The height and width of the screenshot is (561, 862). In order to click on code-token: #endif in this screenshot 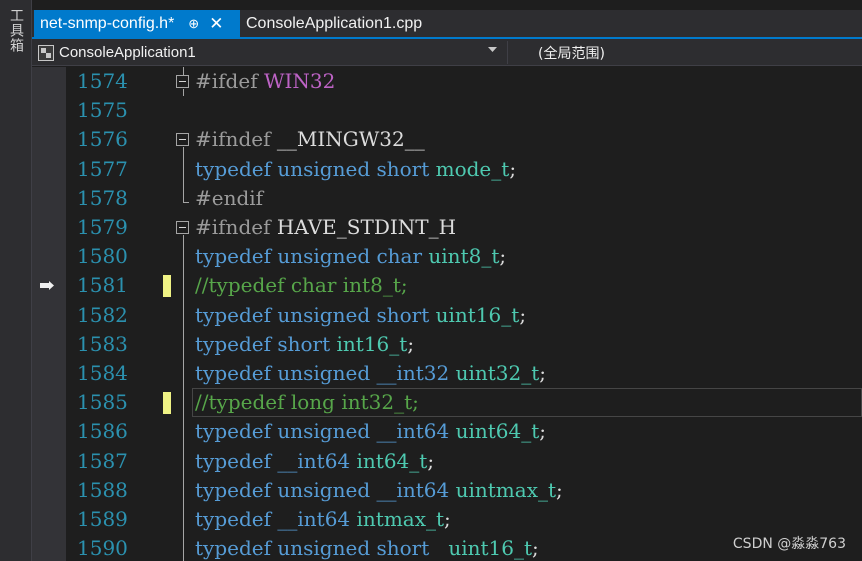, I will do `click(229, 197)`.